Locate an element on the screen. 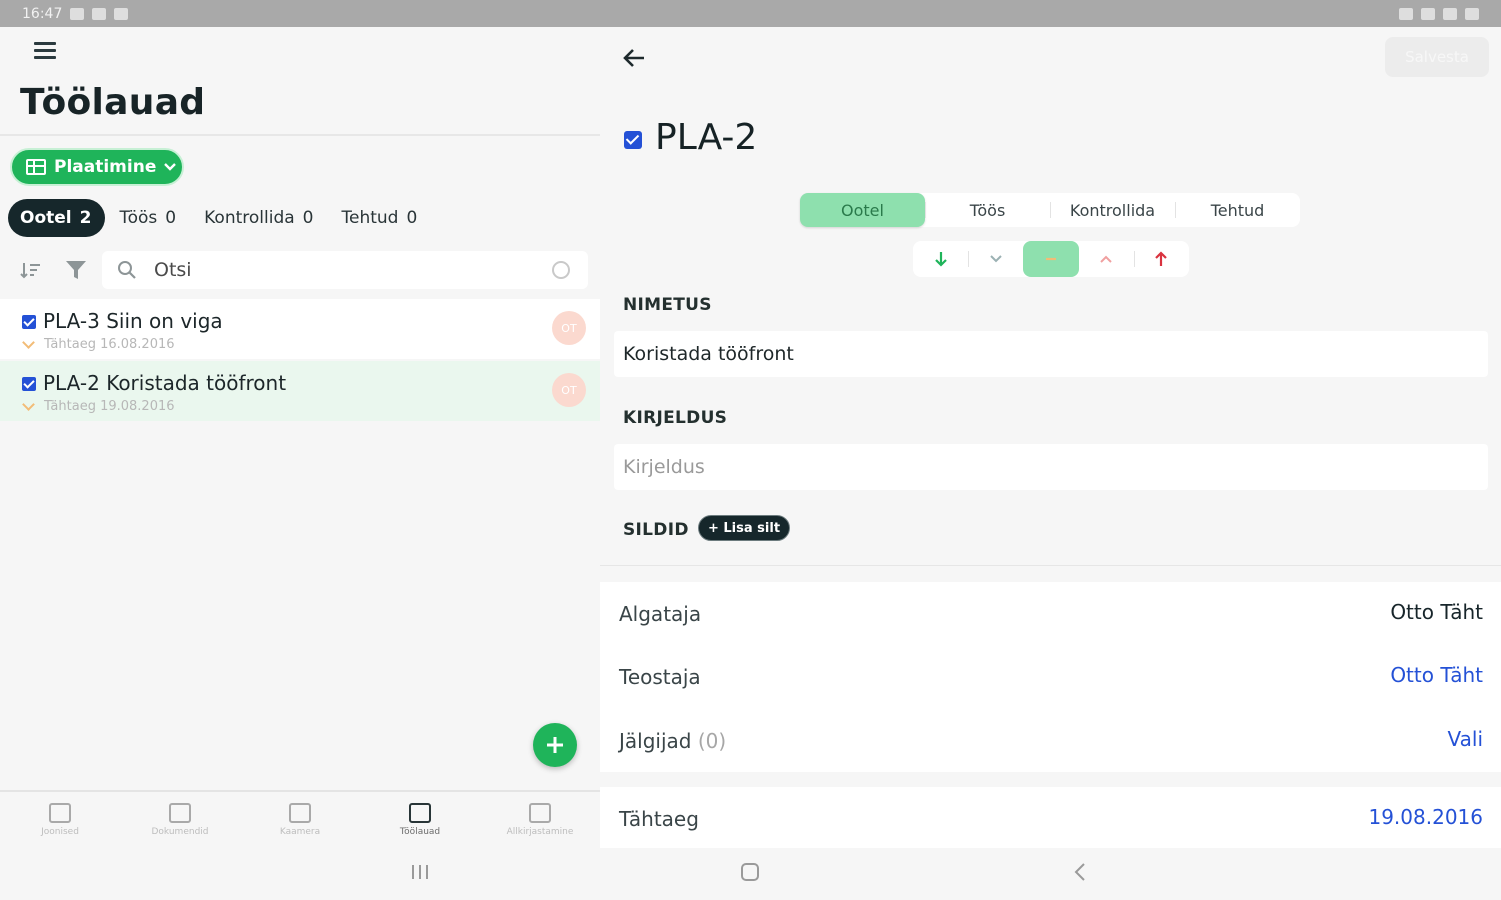  task-meta: Tähtaeg 19.08.2016 is located at coordinates (98, 406).